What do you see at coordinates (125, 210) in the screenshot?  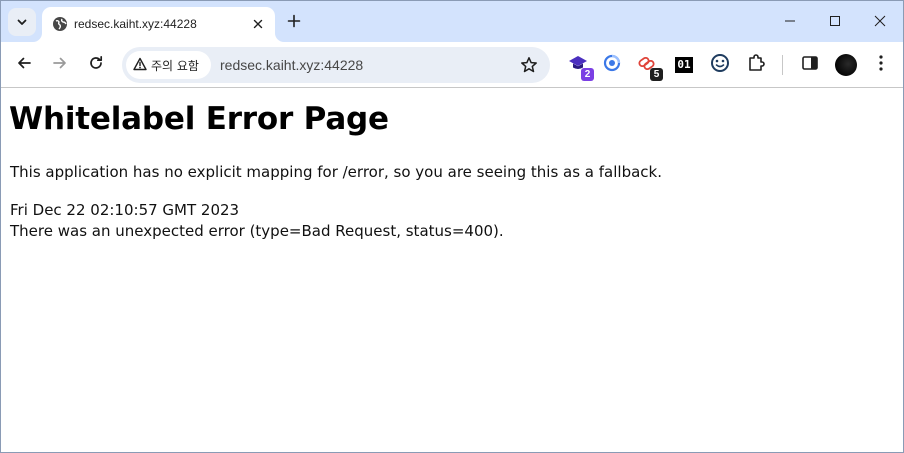 I see `error-timestamp: Fri Dec 22 02:10:57 GMT 2023` at bounding box center [125, 210].